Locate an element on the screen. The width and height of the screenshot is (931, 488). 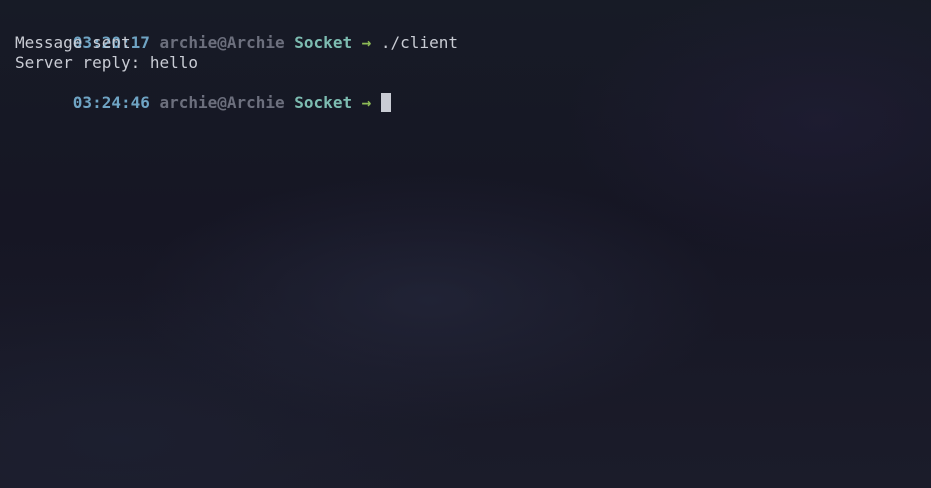
prompt-time: 03:24:46 is located at coordinates (111, 102).